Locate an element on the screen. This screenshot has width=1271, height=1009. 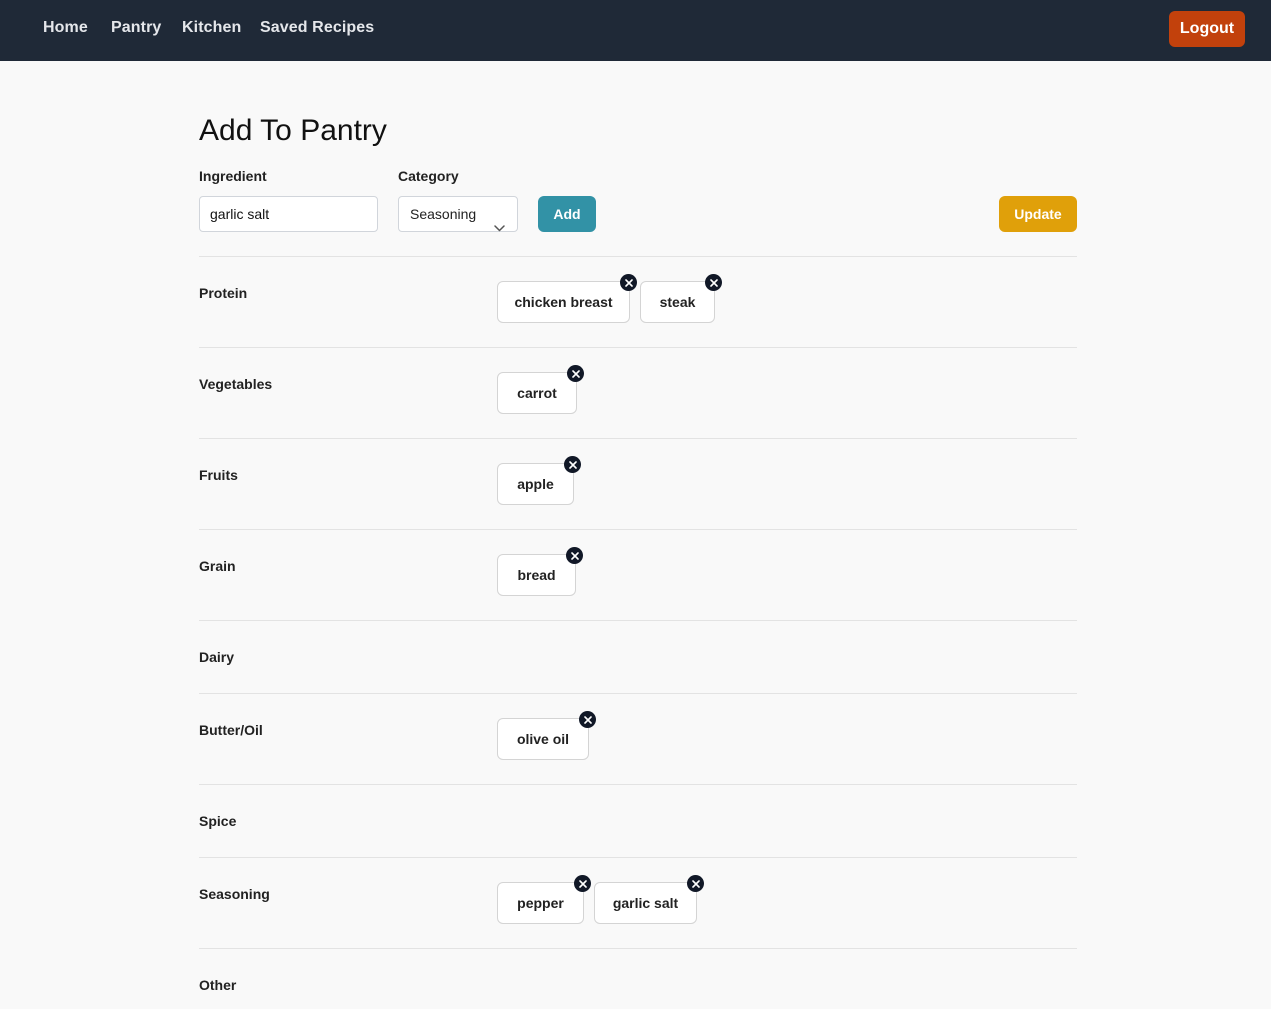
category-name: Vegetables is located at coordinates (236, 384).